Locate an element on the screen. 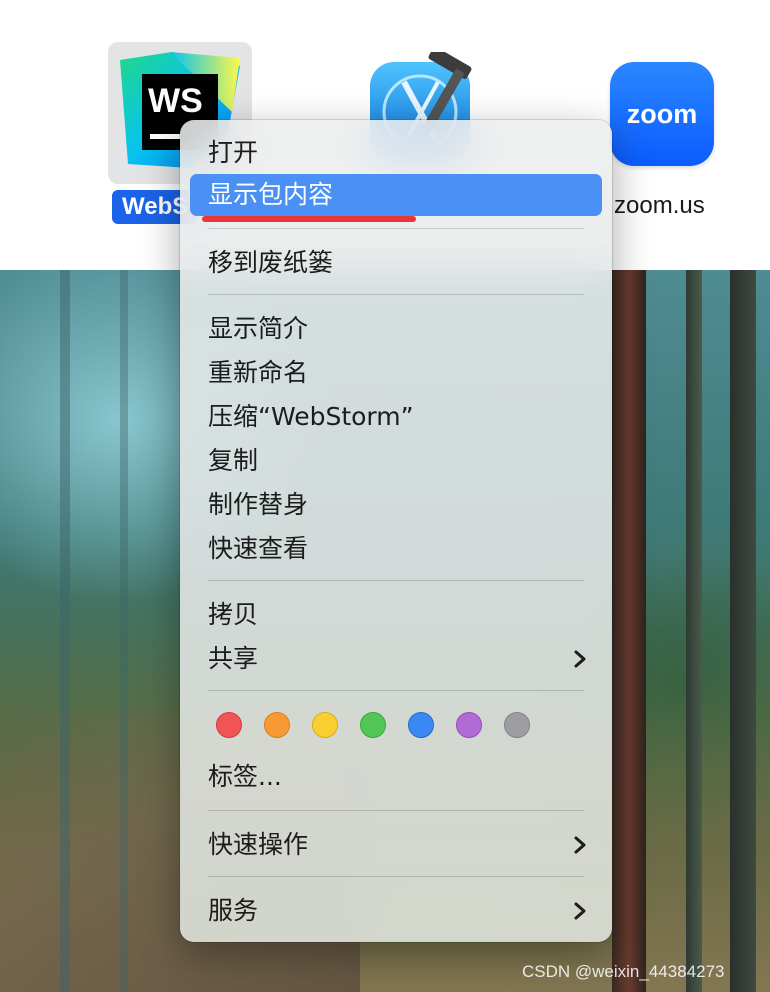 The image size is (770, 992). tag-orange-dot is located at coordinates (277, 725).